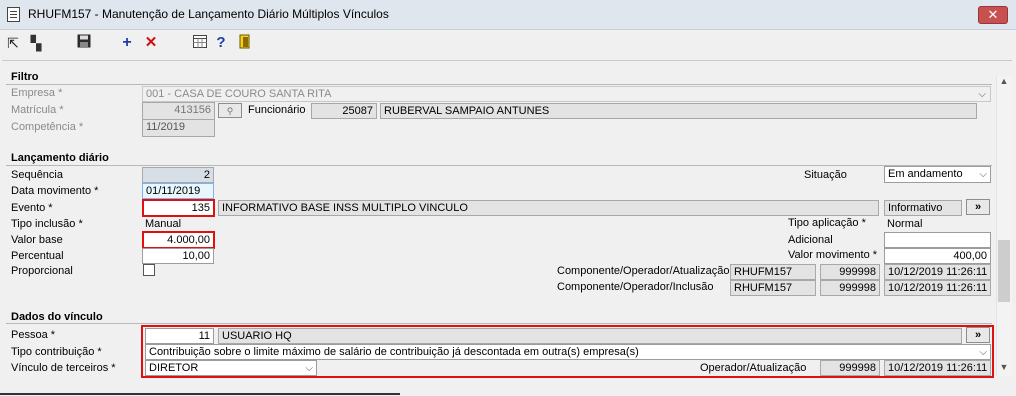 The width and height of the screenshot is (1016, 396). I want to click on tipo-aplicacao-value: Normal, so click(905, 224).